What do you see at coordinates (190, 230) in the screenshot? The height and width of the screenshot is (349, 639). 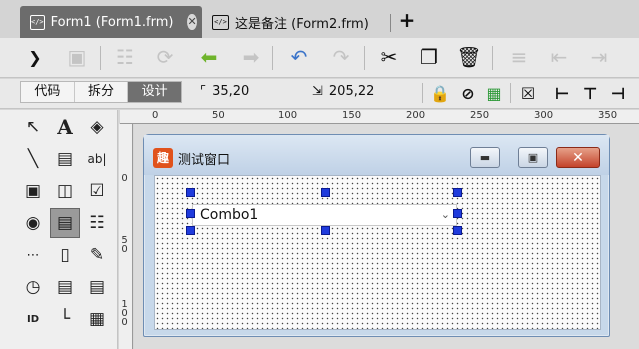 I see `resize-handle-sw` at bounding box center [190, 230].